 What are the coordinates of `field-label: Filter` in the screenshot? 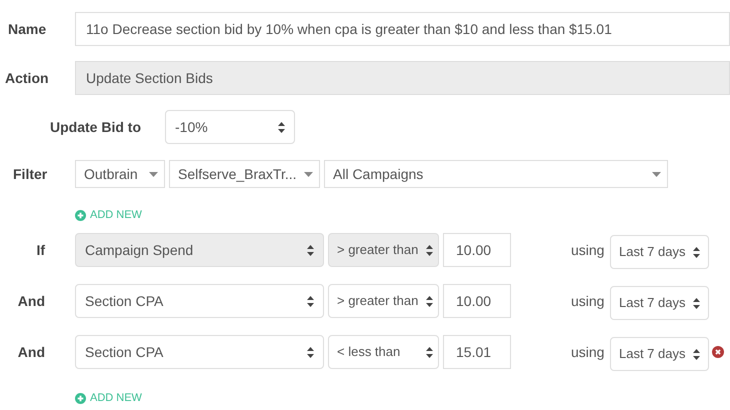 It's located at (30, 174).